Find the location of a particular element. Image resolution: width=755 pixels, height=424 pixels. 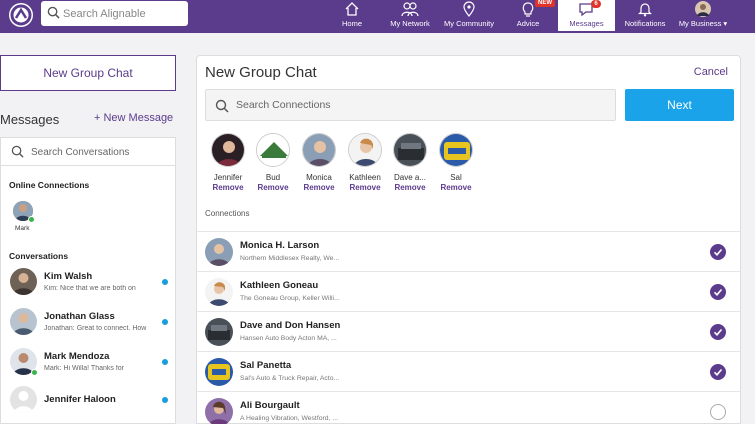

bell-icon is located at coordinates (645, 10).